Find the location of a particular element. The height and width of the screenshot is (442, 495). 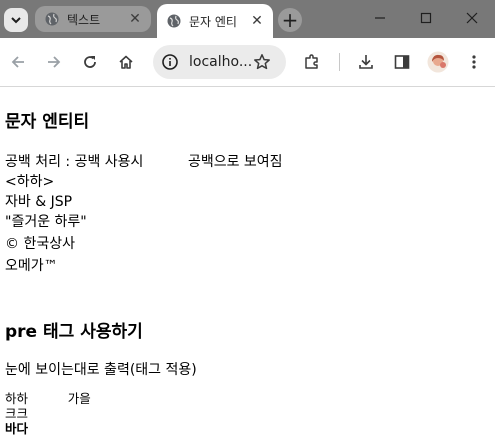

tab-title: 텍스트 is located at coordinates (84, 19).